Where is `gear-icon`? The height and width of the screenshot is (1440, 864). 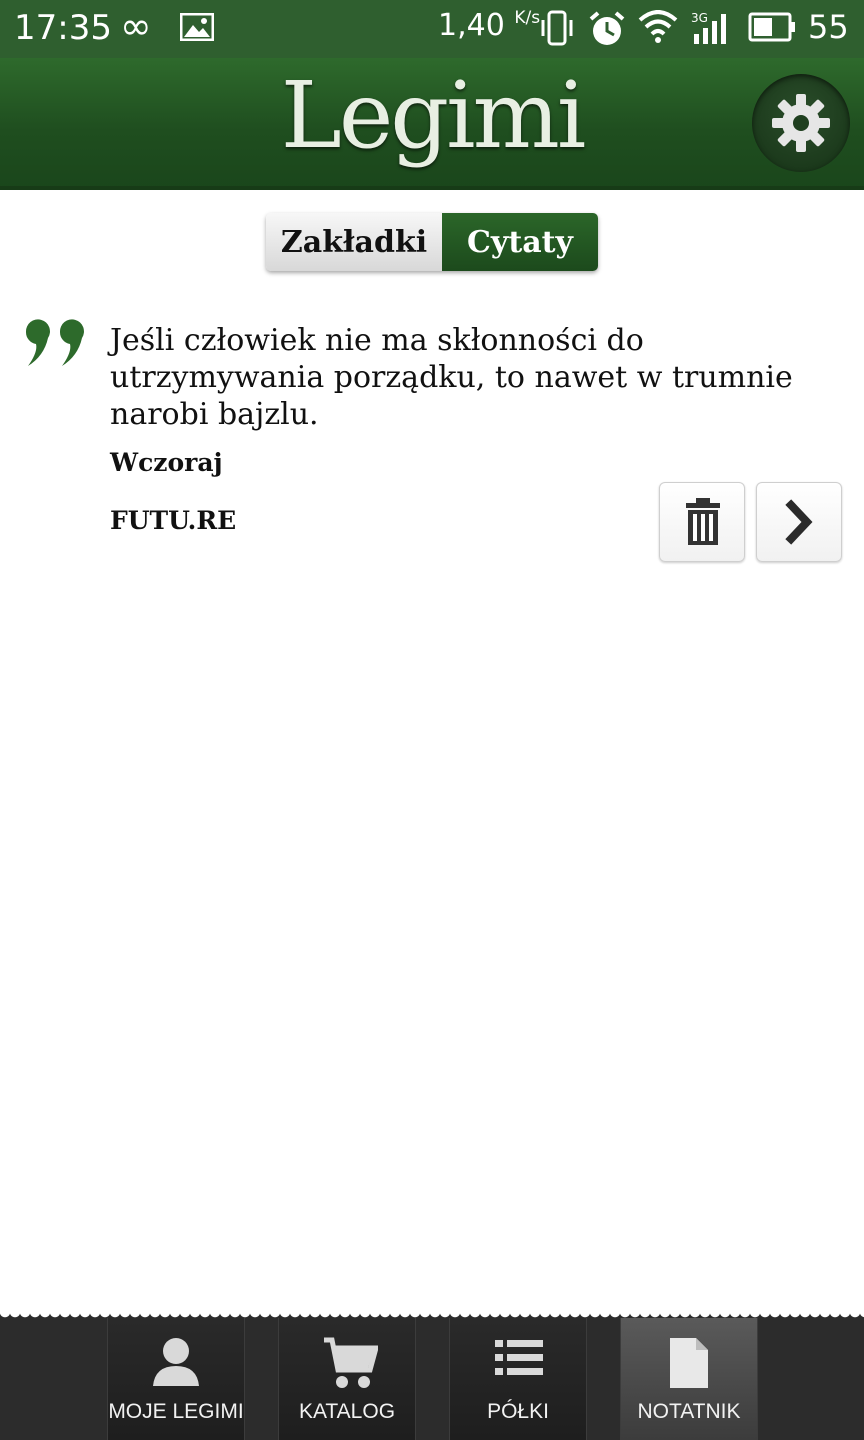
gear-icon is located at coordinates (801, 123).